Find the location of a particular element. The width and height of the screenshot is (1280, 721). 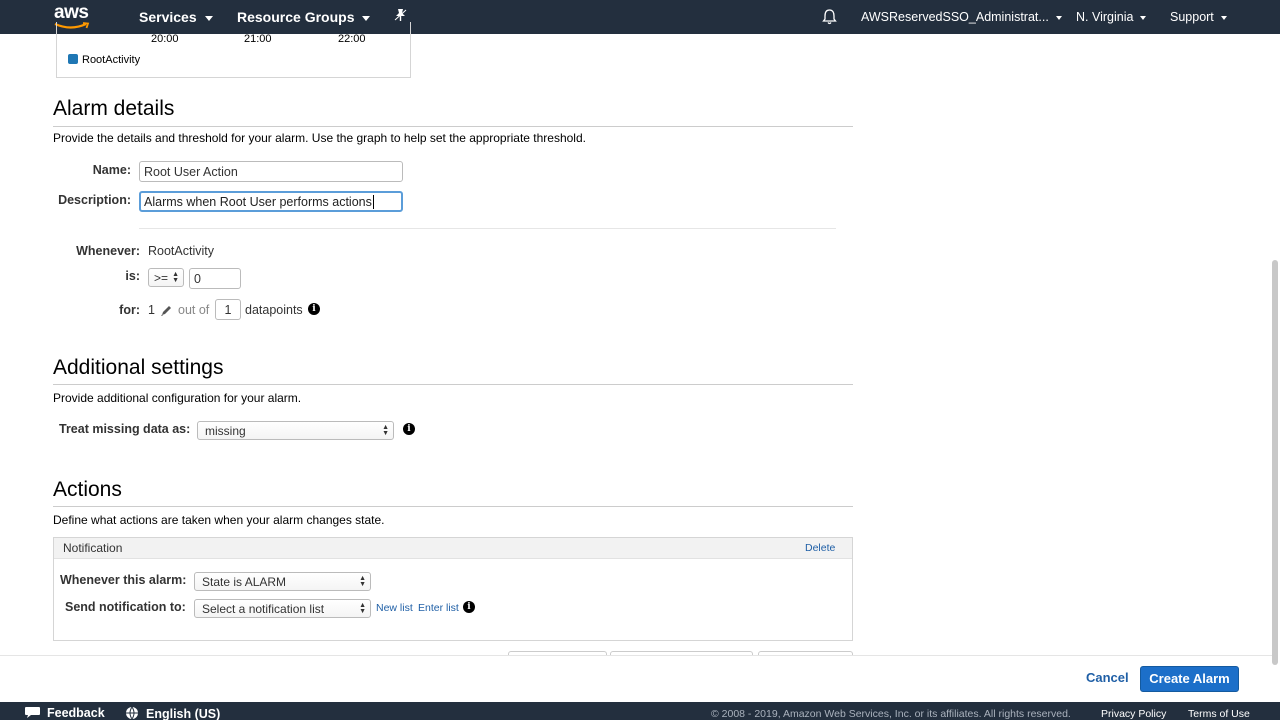

additional-settings-heading: Additional settings is located at coordinates (138, 367).